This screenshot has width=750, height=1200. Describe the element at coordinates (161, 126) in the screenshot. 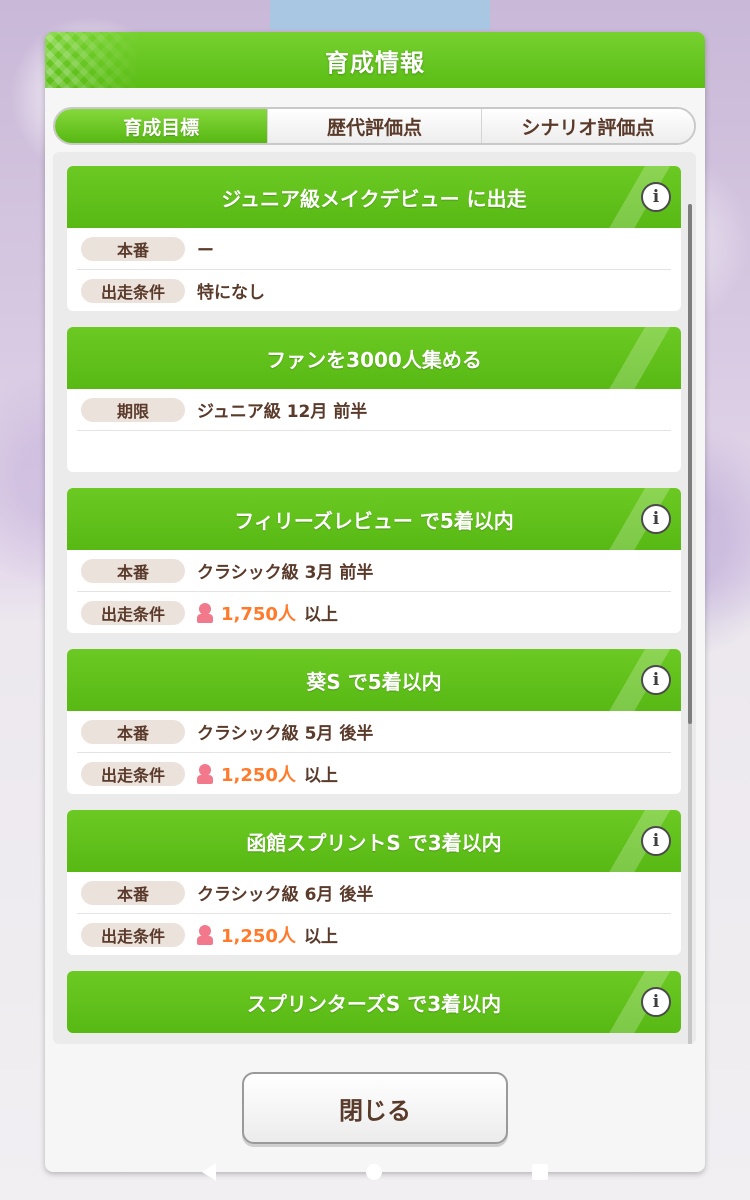

I see `tab-training-goals: 育成目標` at that location.